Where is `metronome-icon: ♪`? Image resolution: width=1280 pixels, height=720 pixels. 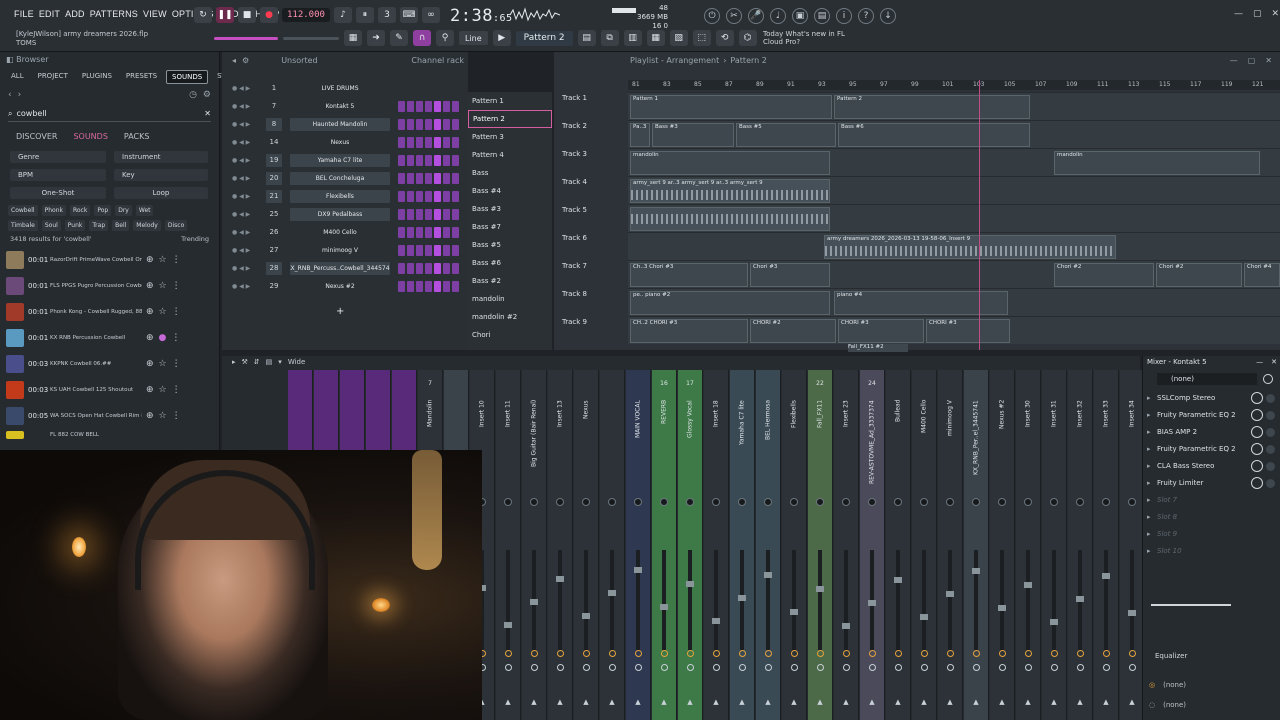
metronome-icon: ♪ is located at coordinates (342, 15).